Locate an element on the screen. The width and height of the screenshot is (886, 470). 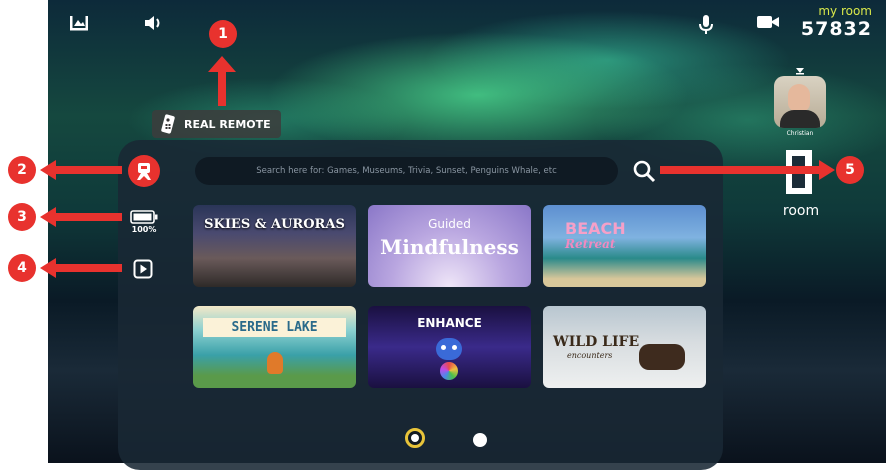
callout-badge-2: 2 is located at coordinates (22, 170).